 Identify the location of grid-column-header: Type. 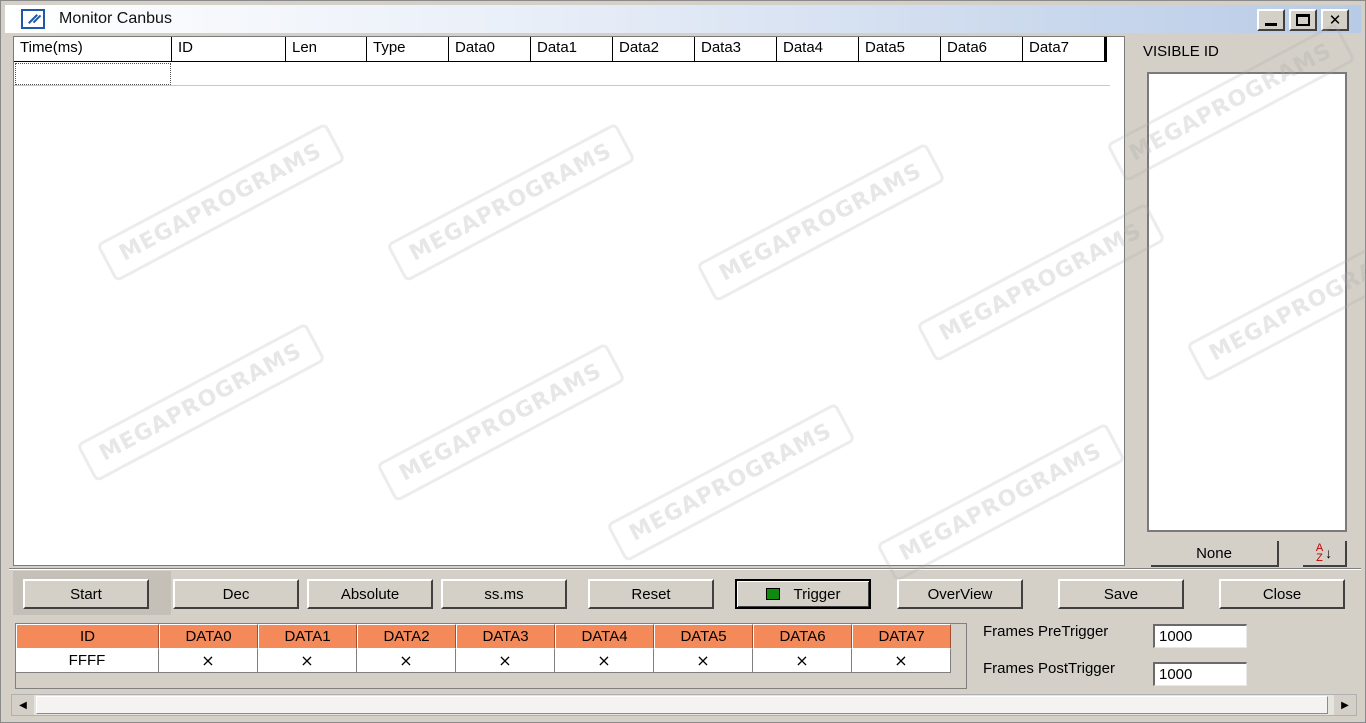
(408, 49).